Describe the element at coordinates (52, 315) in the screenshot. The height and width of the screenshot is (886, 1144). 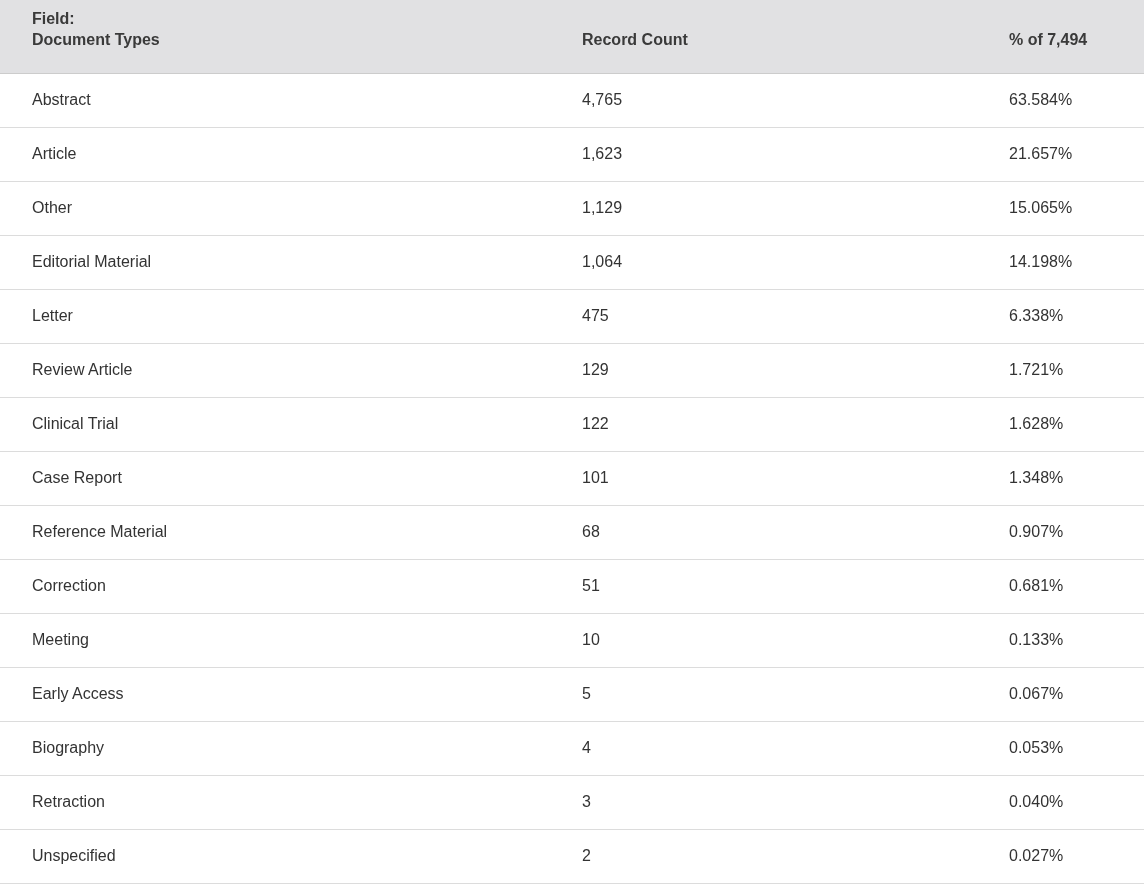
I see `table-cell: Letter` at that location.